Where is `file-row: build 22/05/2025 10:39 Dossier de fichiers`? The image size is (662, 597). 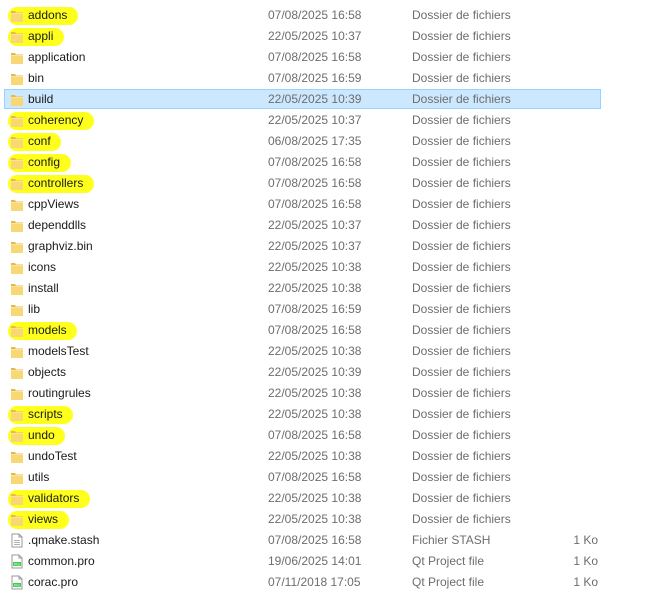
file-row: build 22/05/2025 10:39 Dossier de fichiers is located at coordinates (331, 99).